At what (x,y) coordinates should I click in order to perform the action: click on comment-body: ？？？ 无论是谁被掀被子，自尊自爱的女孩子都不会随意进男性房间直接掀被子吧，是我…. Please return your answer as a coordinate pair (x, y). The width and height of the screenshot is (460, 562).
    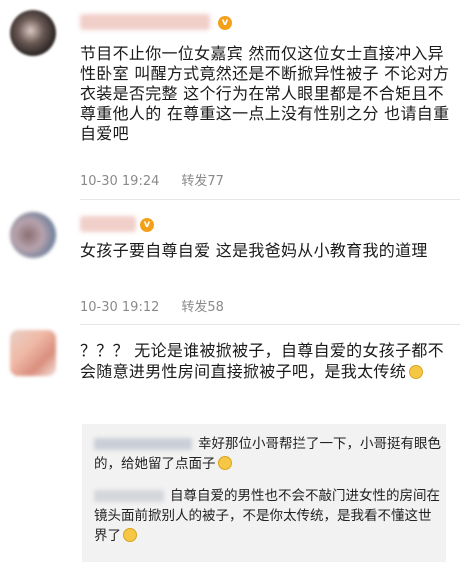
    Looking at the image, I should click on (262, 361).